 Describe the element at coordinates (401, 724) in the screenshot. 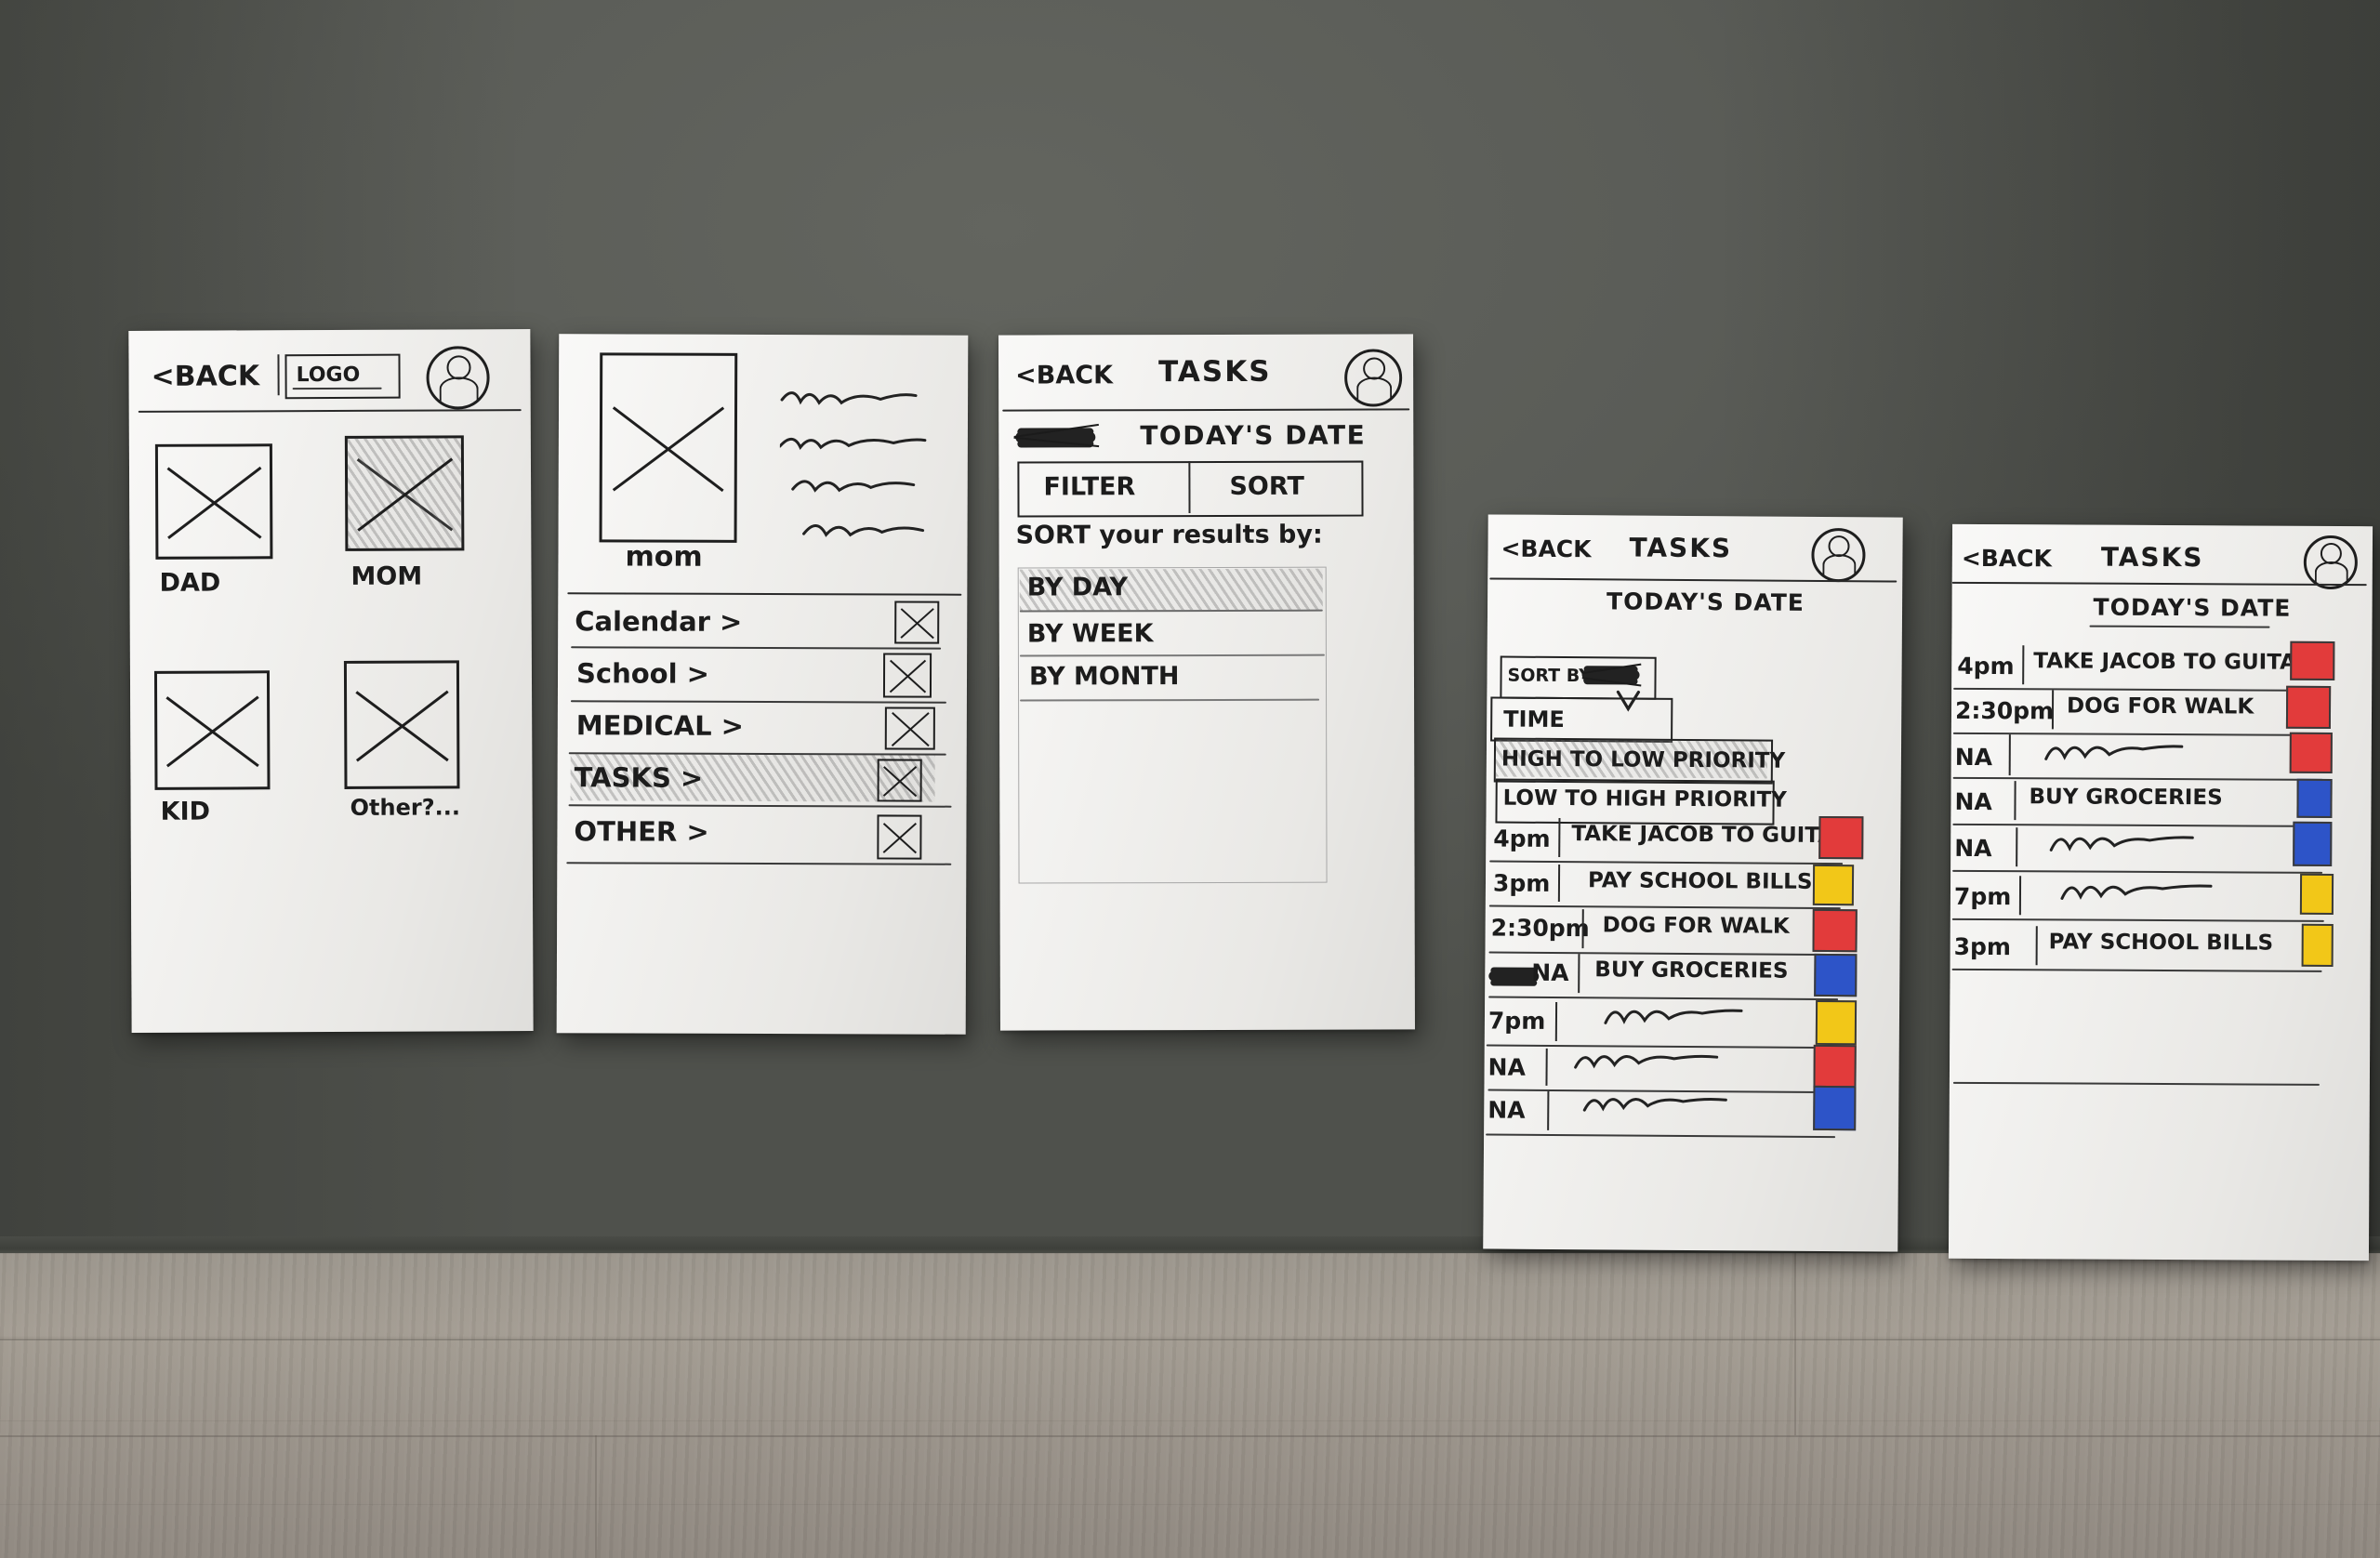

I see `profile-tile-image-other` at that location.